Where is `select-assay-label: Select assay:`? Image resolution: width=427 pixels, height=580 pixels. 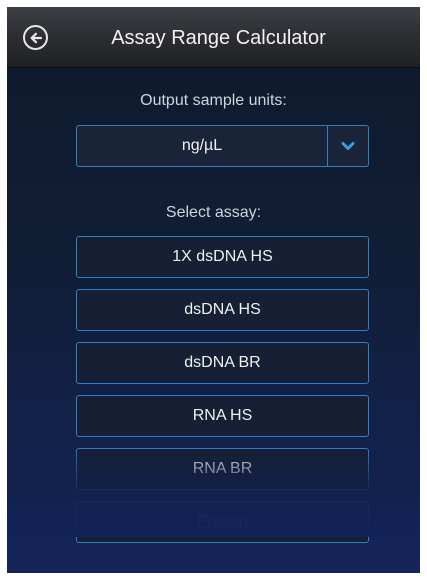 select-assay-label: Select assay: is located at coordinates (213, 212).